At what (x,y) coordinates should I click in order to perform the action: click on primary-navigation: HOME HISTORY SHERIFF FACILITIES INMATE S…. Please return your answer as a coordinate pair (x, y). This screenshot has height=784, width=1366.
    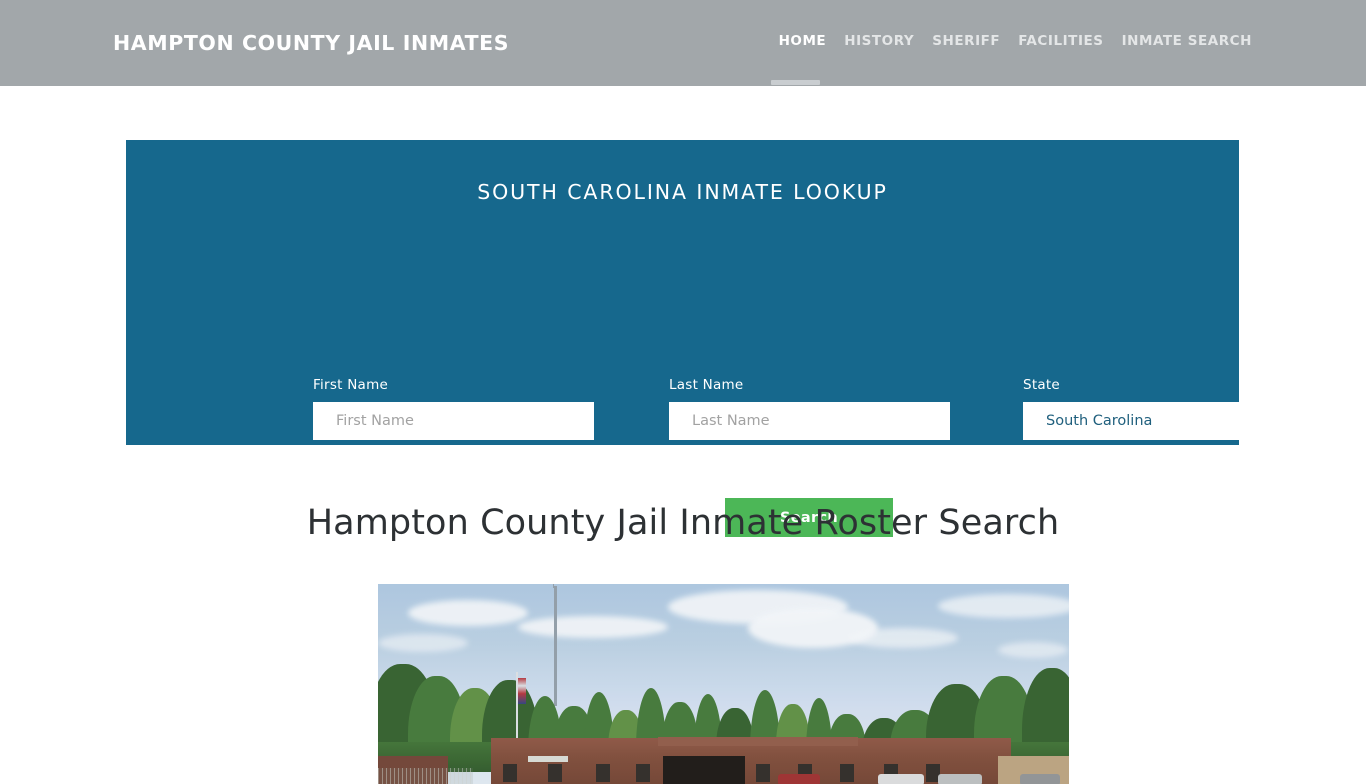
    Looking at the image, I should click on (1015, 41).